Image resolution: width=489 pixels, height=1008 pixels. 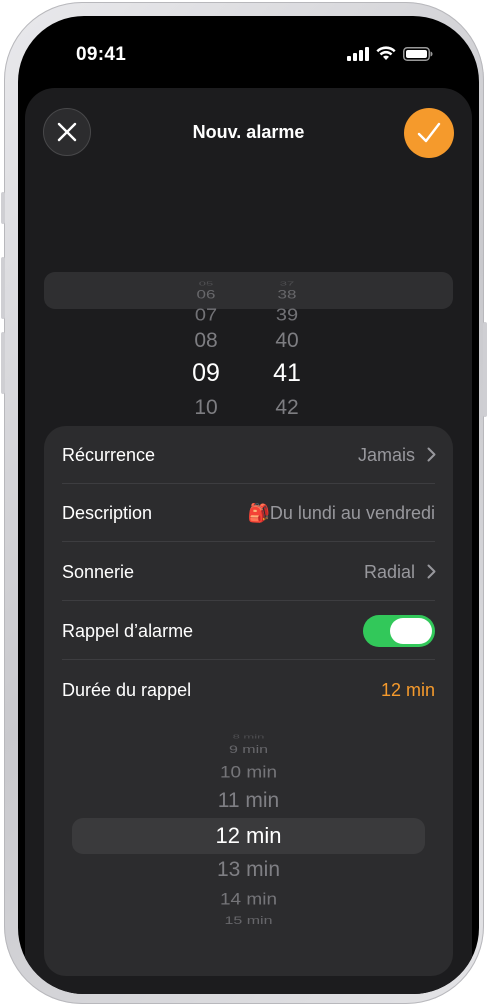 What do you see at coordinates (248, 772) in the screenshot?
I see `duration-option: 10 min` at bounding box center [248, 772].